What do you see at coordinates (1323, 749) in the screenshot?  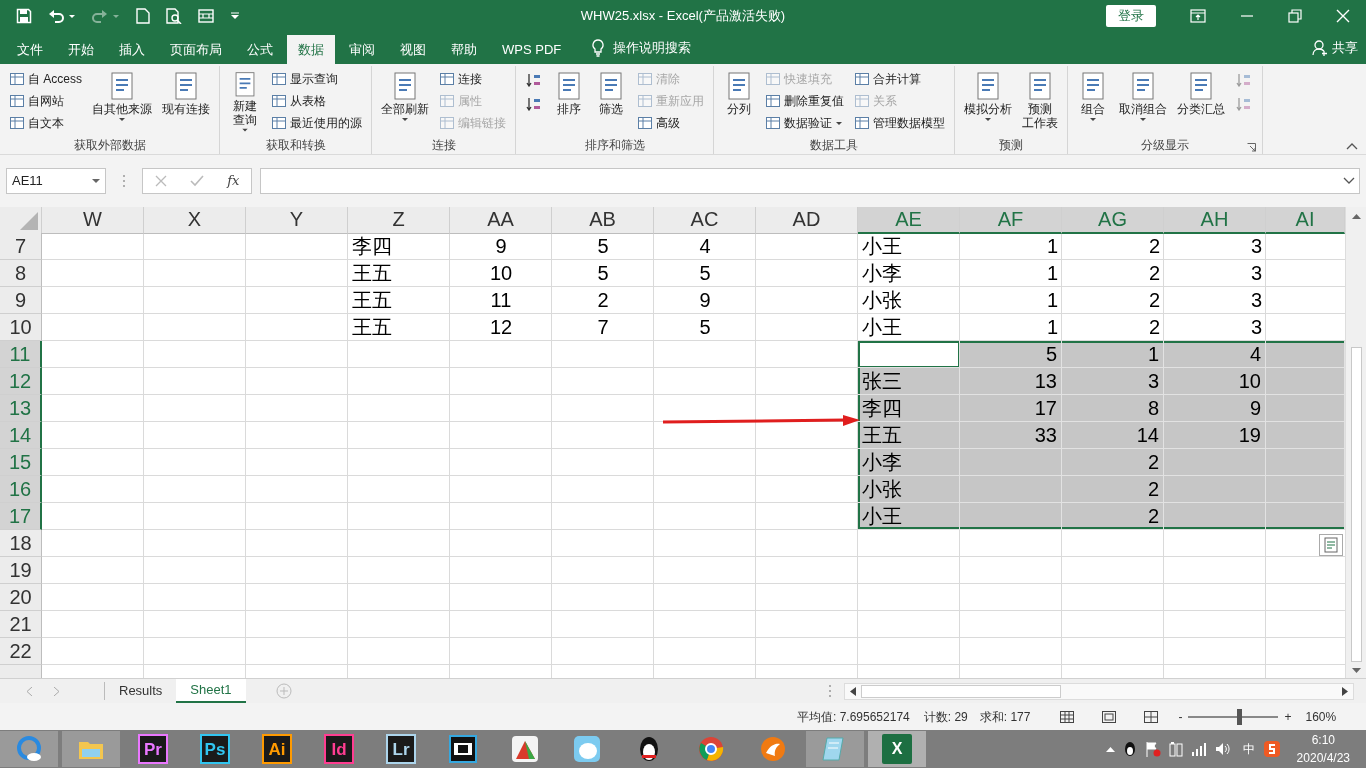 I see `clock: 6:10 2020/4/23` at bounding box center [1323, 749].